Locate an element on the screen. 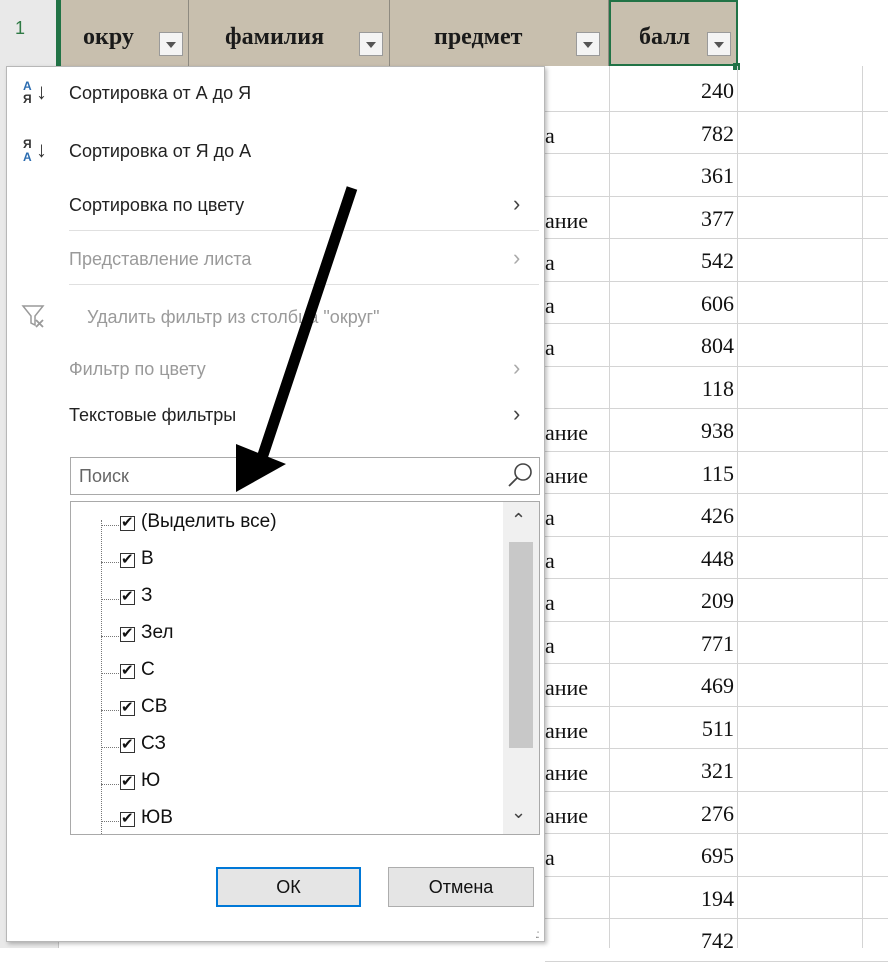 Image resolution: width=888 pixels, height=962 pixels. search-icon is located at coordinates (520, 475).